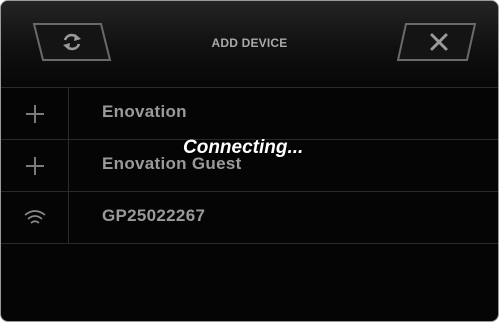 This screenshot has width=499, height=322. What do you see at coordinates (34, 218) in the screenshot?
I see `wifi-icon` at bounding box center [34, 218].